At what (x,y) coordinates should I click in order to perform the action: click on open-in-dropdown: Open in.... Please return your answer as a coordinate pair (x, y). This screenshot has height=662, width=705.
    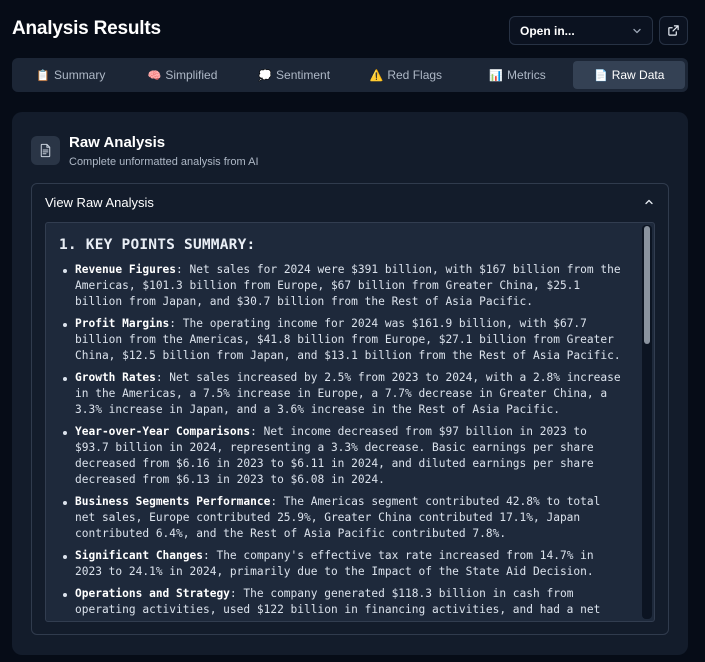
    Looking at the image, I should click on (581, 30).